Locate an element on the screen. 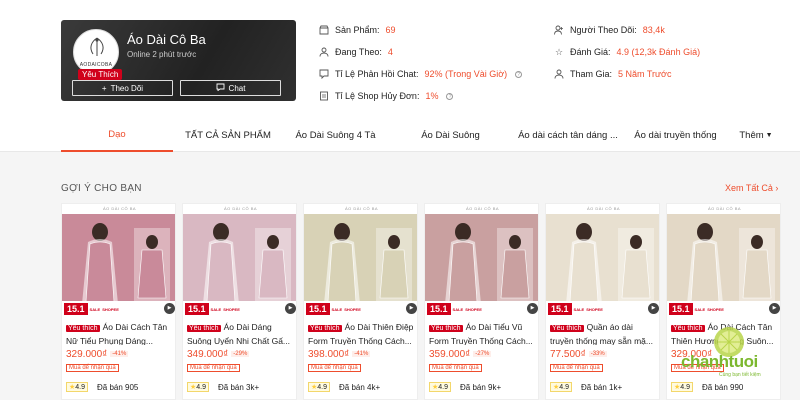 The width and height of the screenshot is (800, 400). tab-ao-dai-truyen-thong: Áo dài truyền thống is located at coordinates (675, 135).